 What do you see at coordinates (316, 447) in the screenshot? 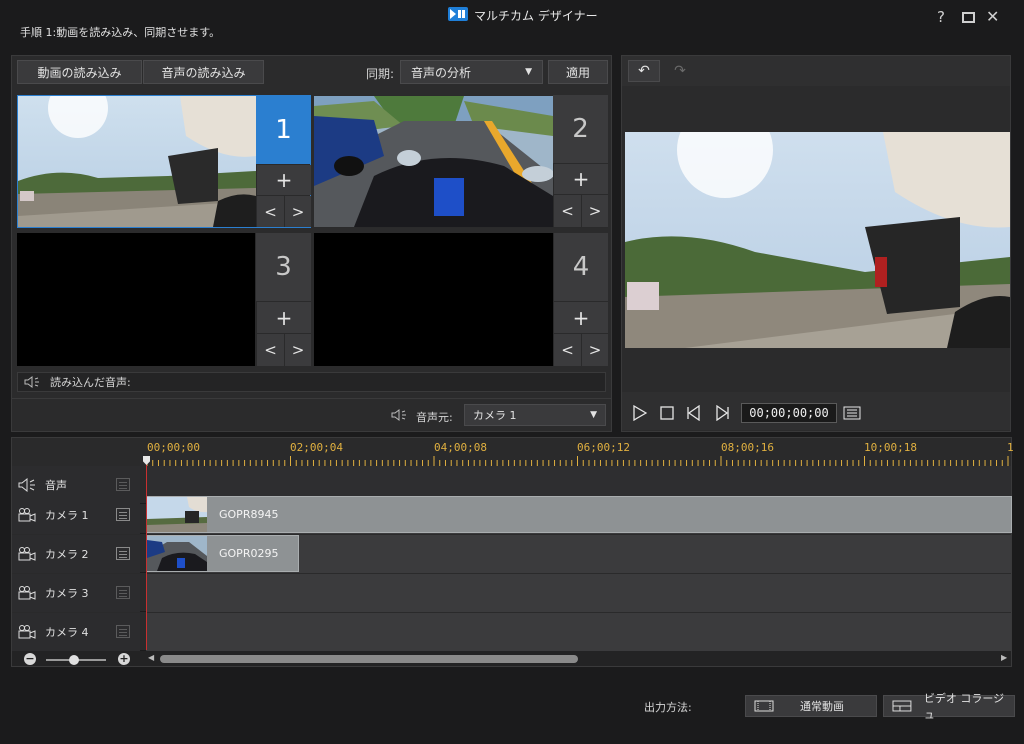
I see `ruler-tick-label: 02;00;04` at bounding box center [316, 447].